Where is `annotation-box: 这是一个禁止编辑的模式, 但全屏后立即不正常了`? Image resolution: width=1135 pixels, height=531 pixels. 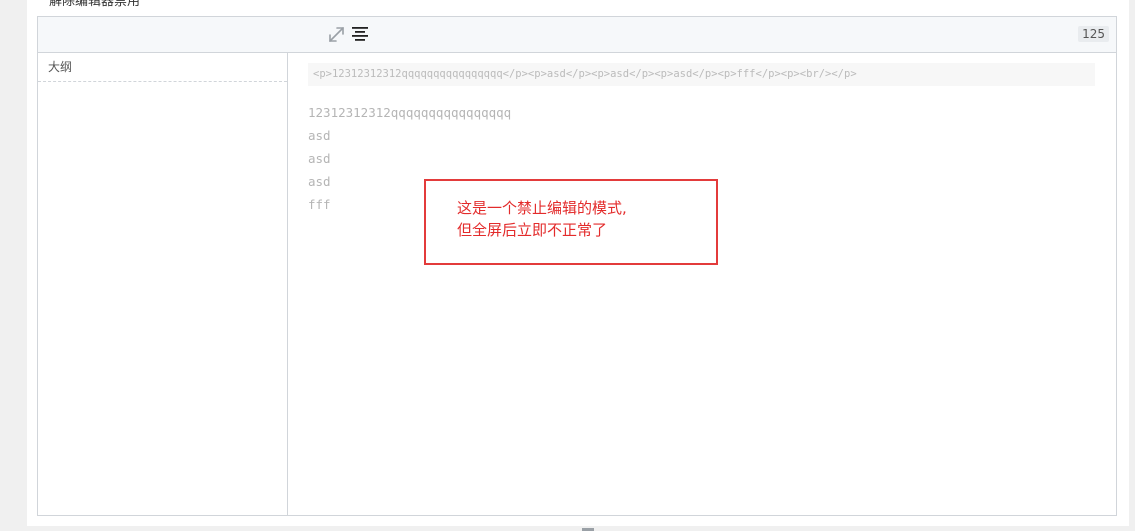 annotation-box: 这是一个禁止编辑的模式, 但全屏后立即不正常了 is located at coordinates (571, 222).